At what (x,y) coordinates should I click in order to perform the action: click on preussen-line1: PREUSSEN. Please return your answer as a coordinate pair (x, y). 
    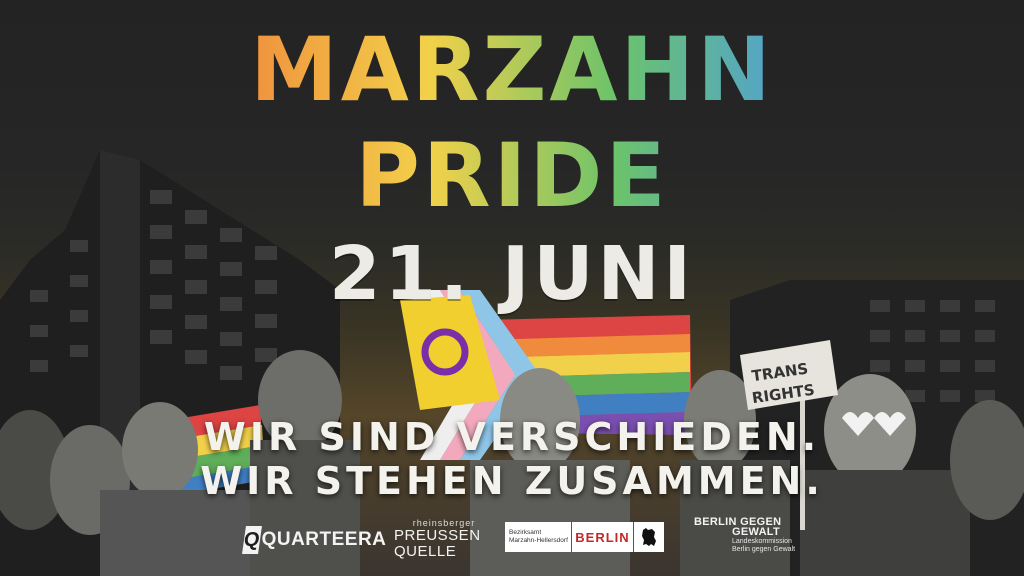
    Looking at the image, I should click on (437, 535).